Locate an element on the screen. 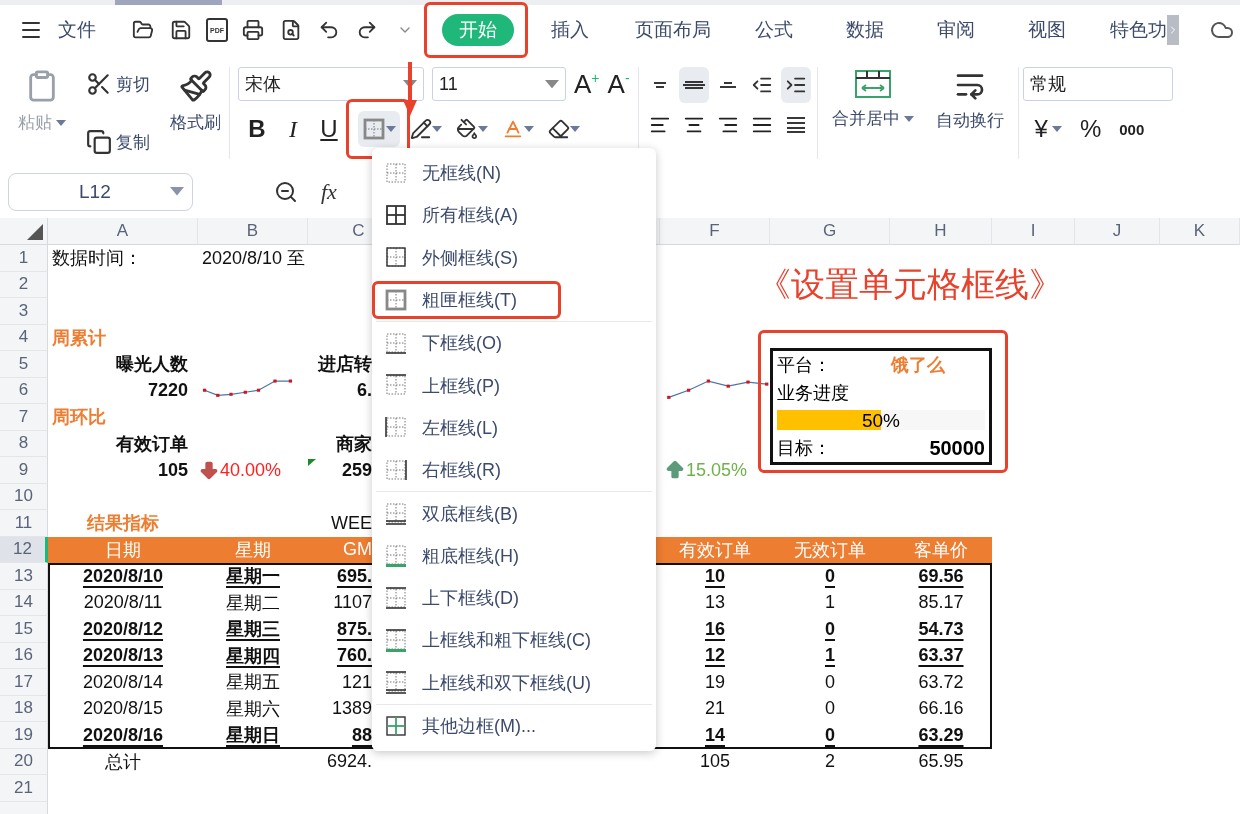 The image size is (1240, 814). row-header: 10 is located at coordinates (24, 496).